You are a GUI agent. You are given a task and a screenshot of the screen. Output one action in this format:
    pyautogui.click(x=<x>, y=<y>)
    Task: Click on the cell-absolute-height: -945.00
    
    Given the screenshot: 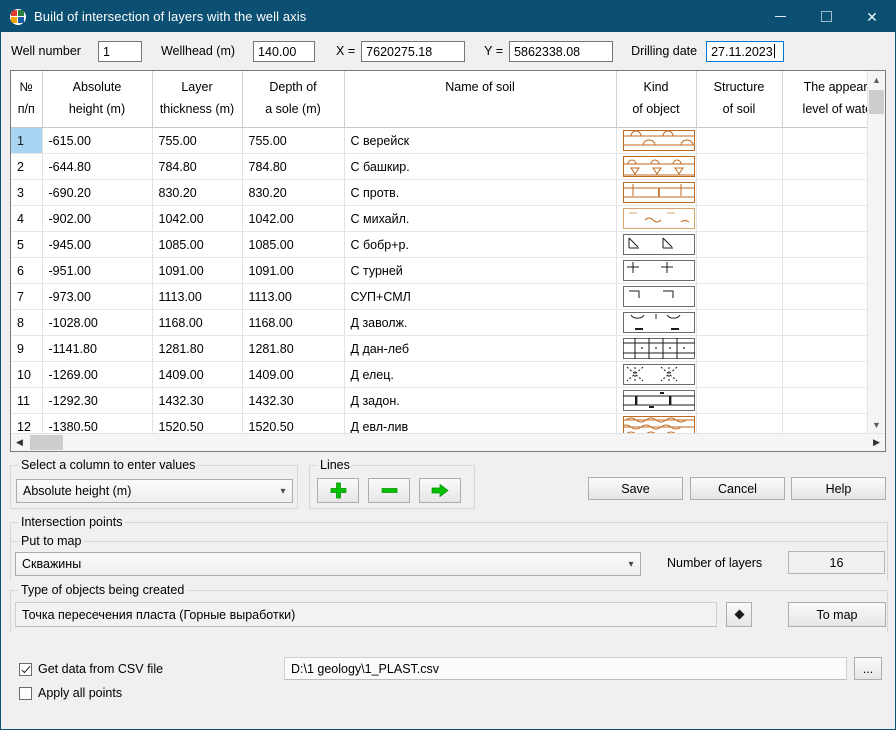 What is the action you would take?
    pyautogui.click(x=97, y=244)
    